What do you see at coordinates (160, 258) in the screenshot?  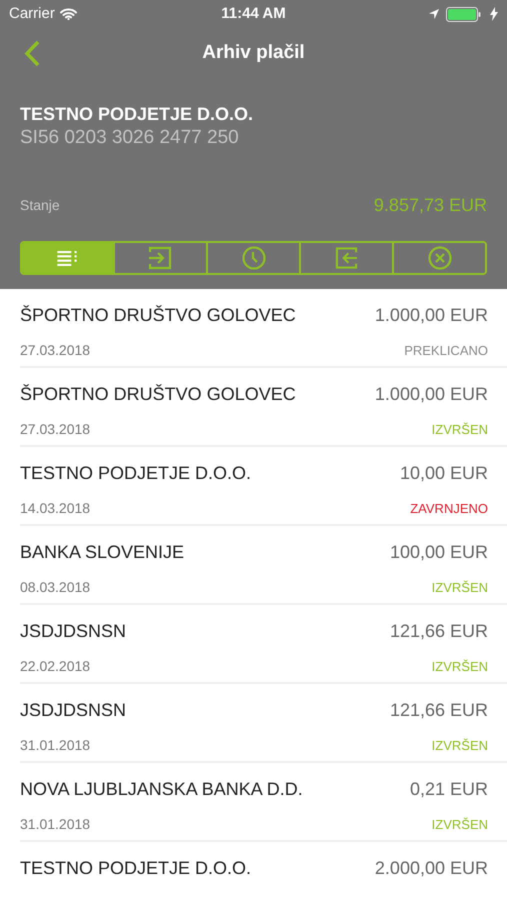 I see `arrow-into-box-icon` at bounding box center [160, 258].